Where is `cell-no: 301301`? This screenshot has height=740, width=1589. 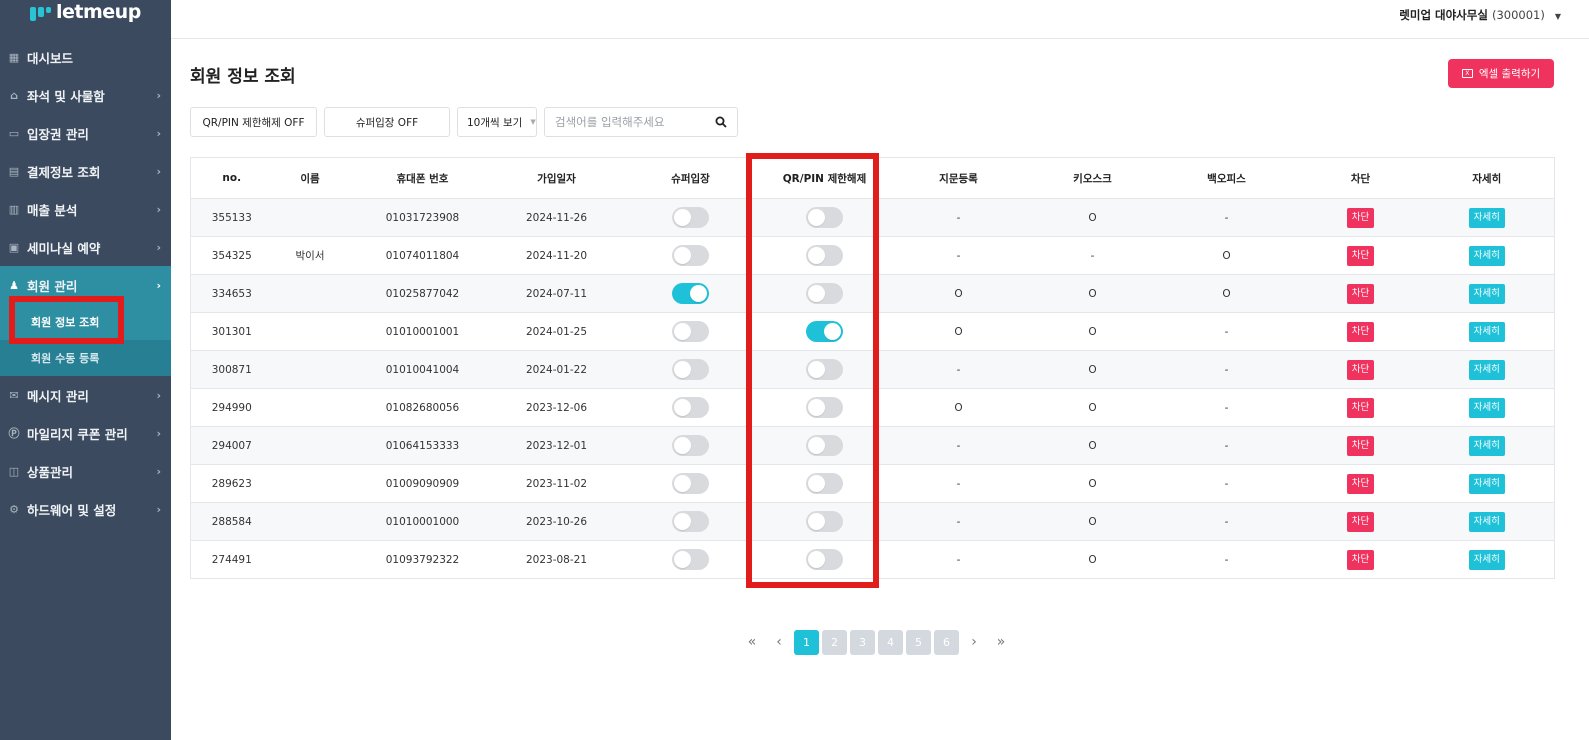 cell-no: 301301 is located at coordinates (231, 331).